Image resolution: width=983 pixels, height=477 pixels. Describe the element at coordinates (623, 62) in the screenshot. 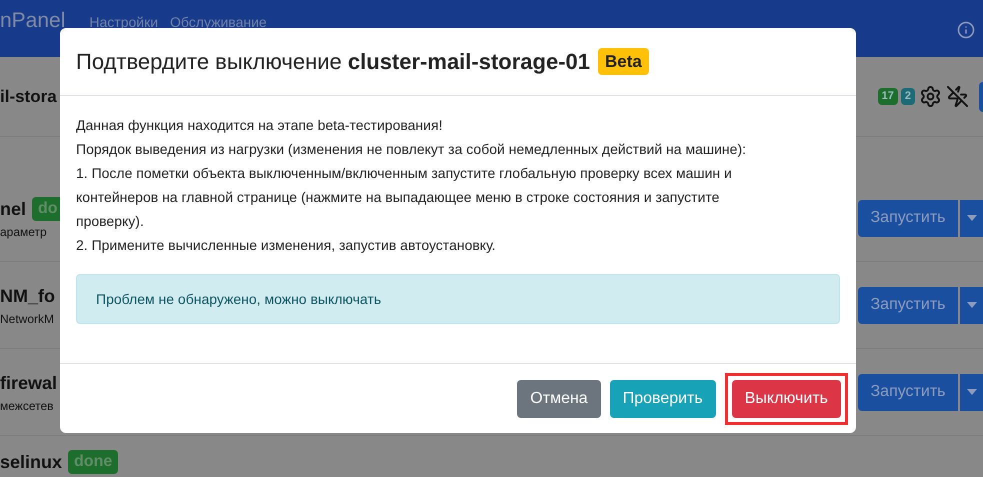

I see `beta-badge: Beta` at that location.